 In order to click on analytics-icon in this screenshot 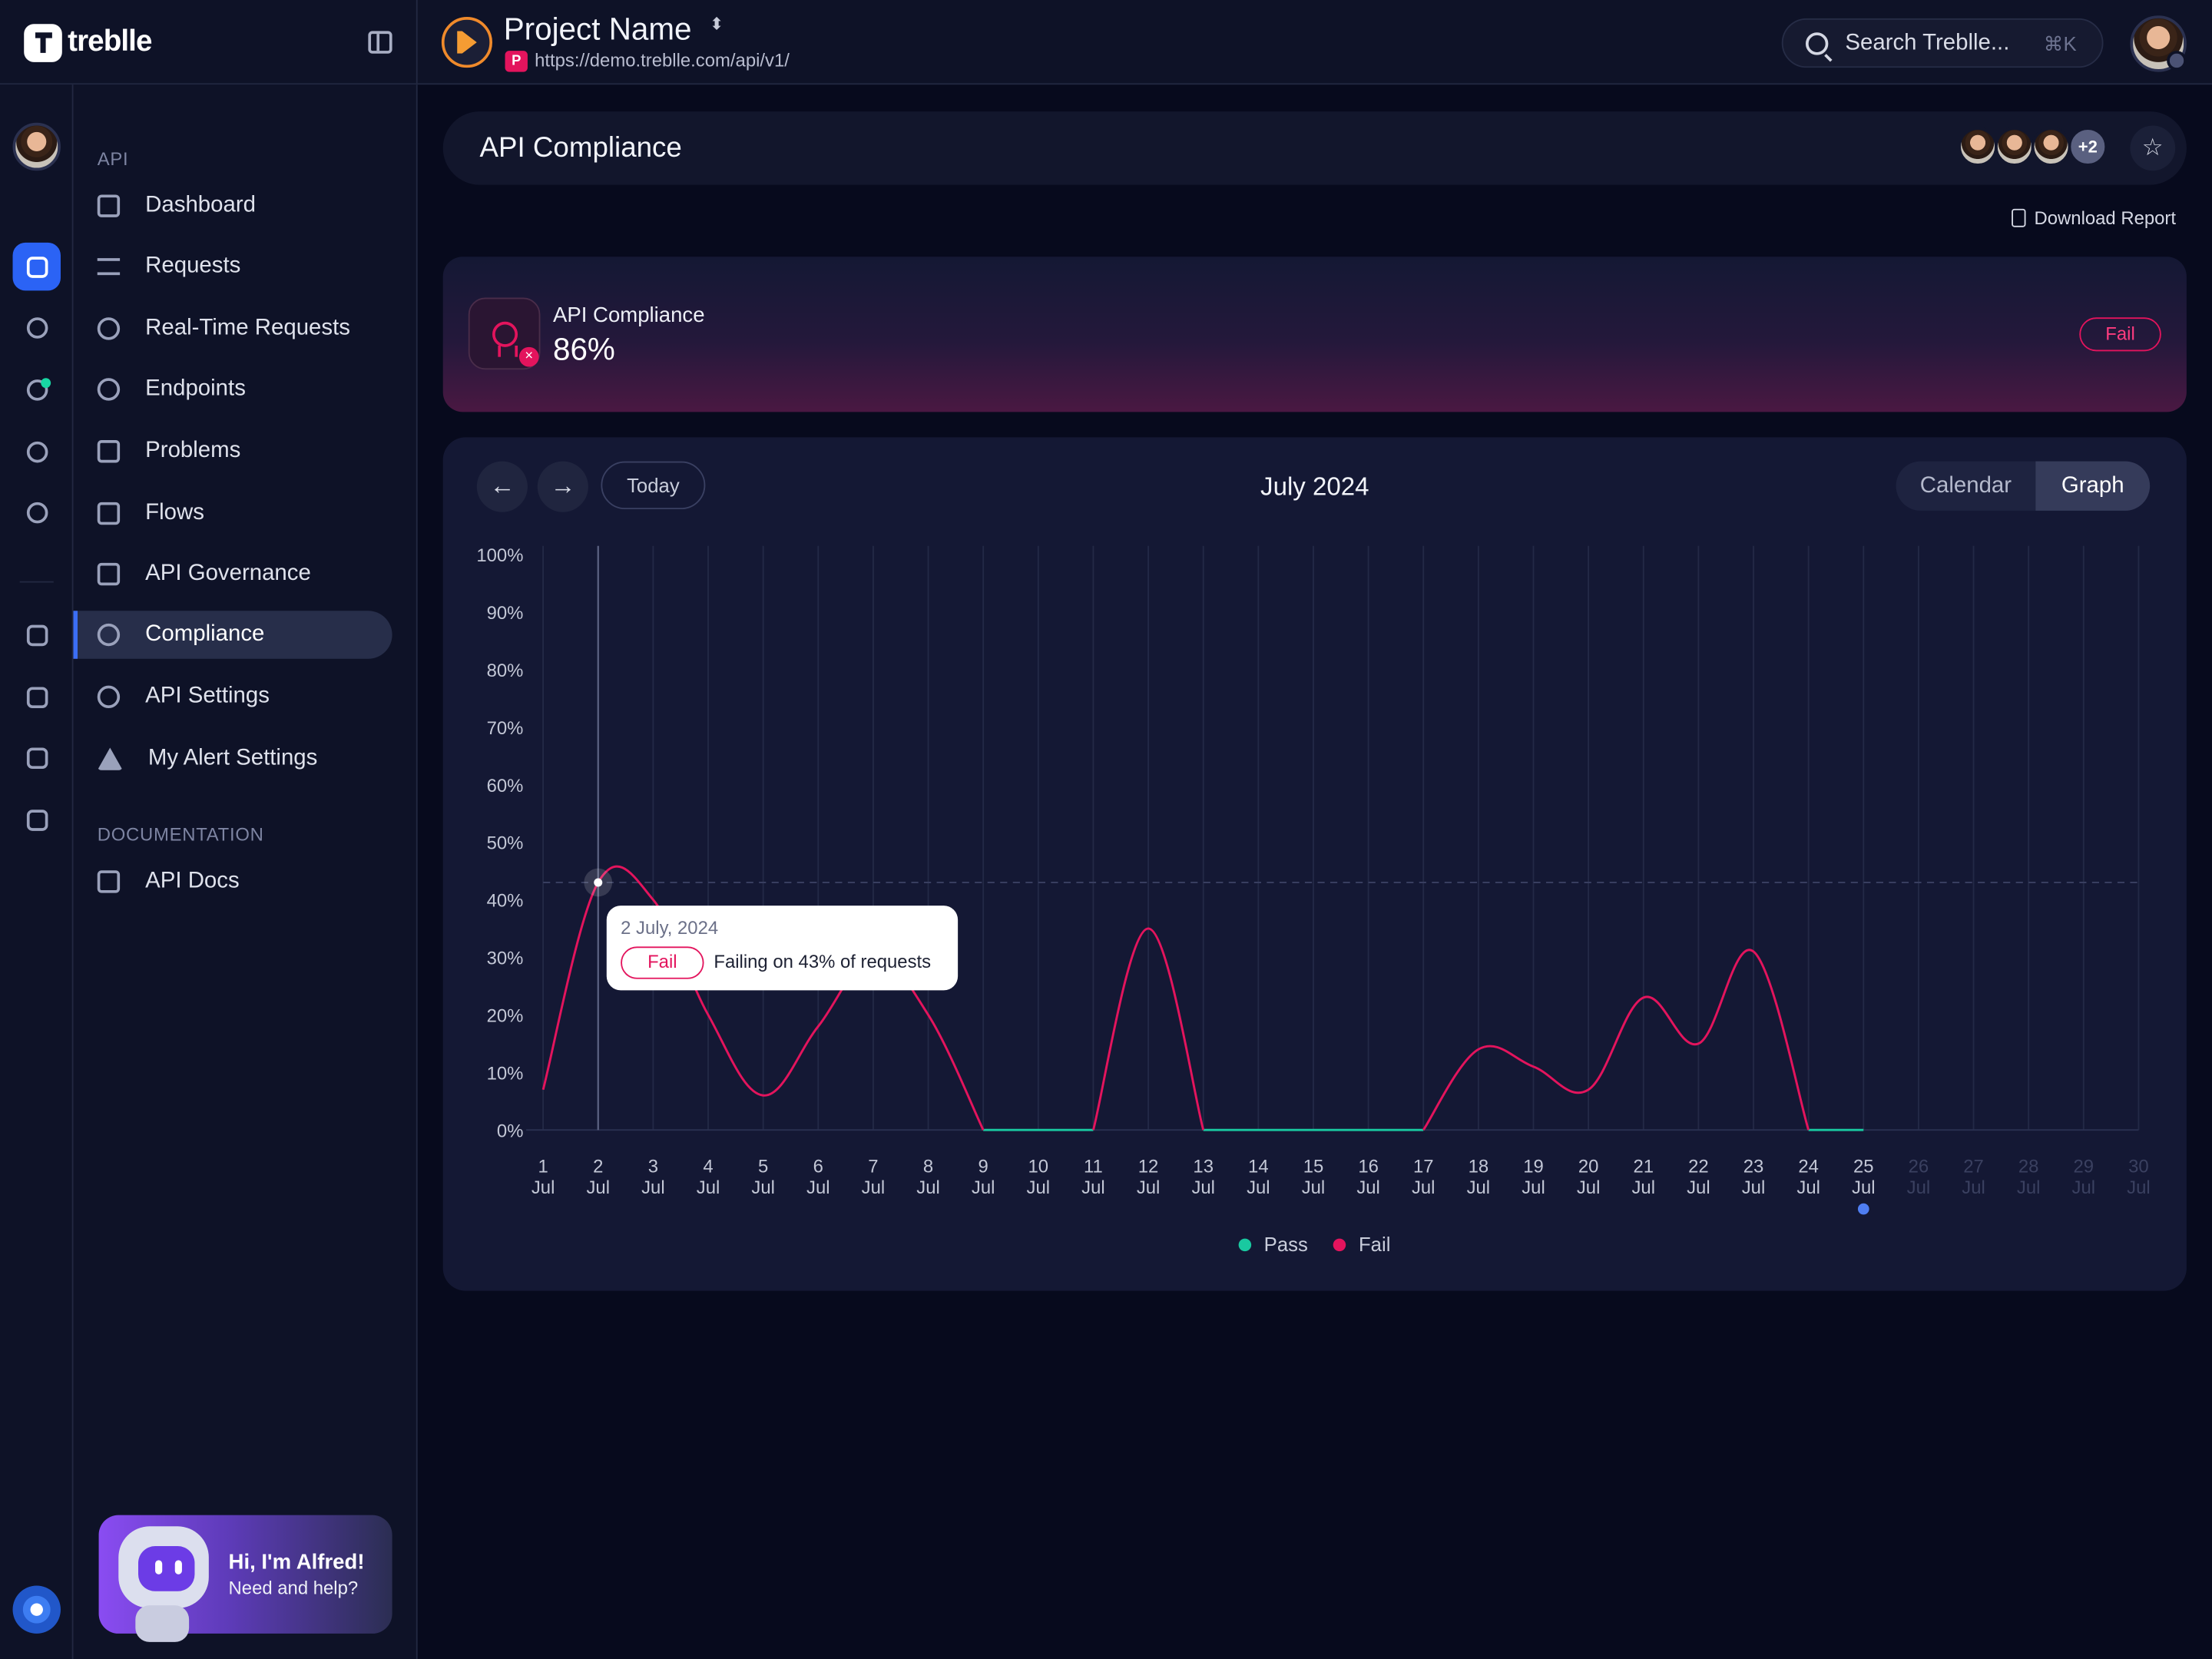, I will do `click(36, 327)`.